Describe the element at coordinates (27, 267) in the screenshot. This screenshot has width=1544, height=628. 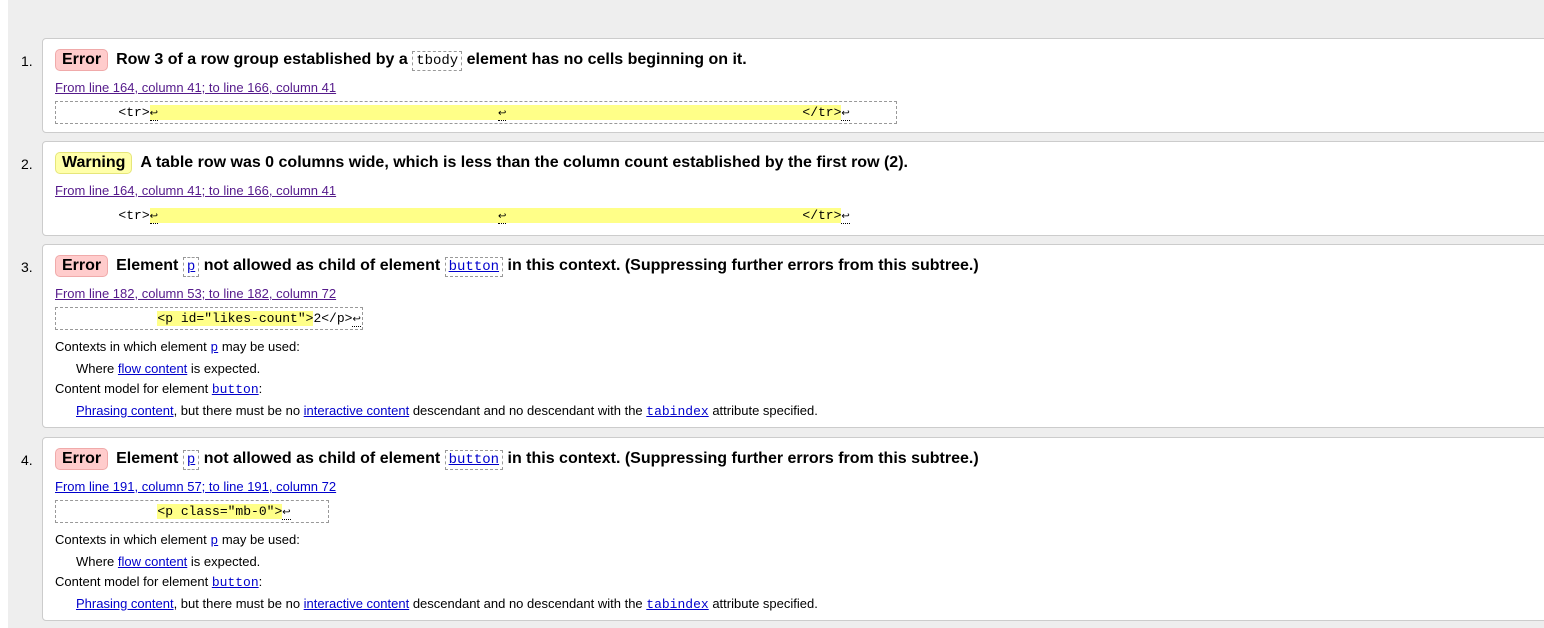
I see `message-number: 3.` at that location.